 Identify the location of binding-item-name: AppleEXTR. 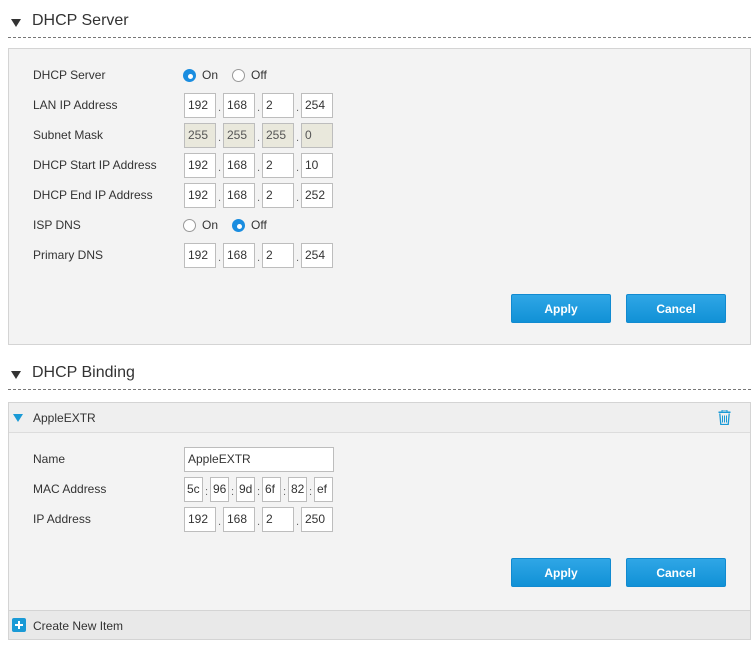
(64, 418).